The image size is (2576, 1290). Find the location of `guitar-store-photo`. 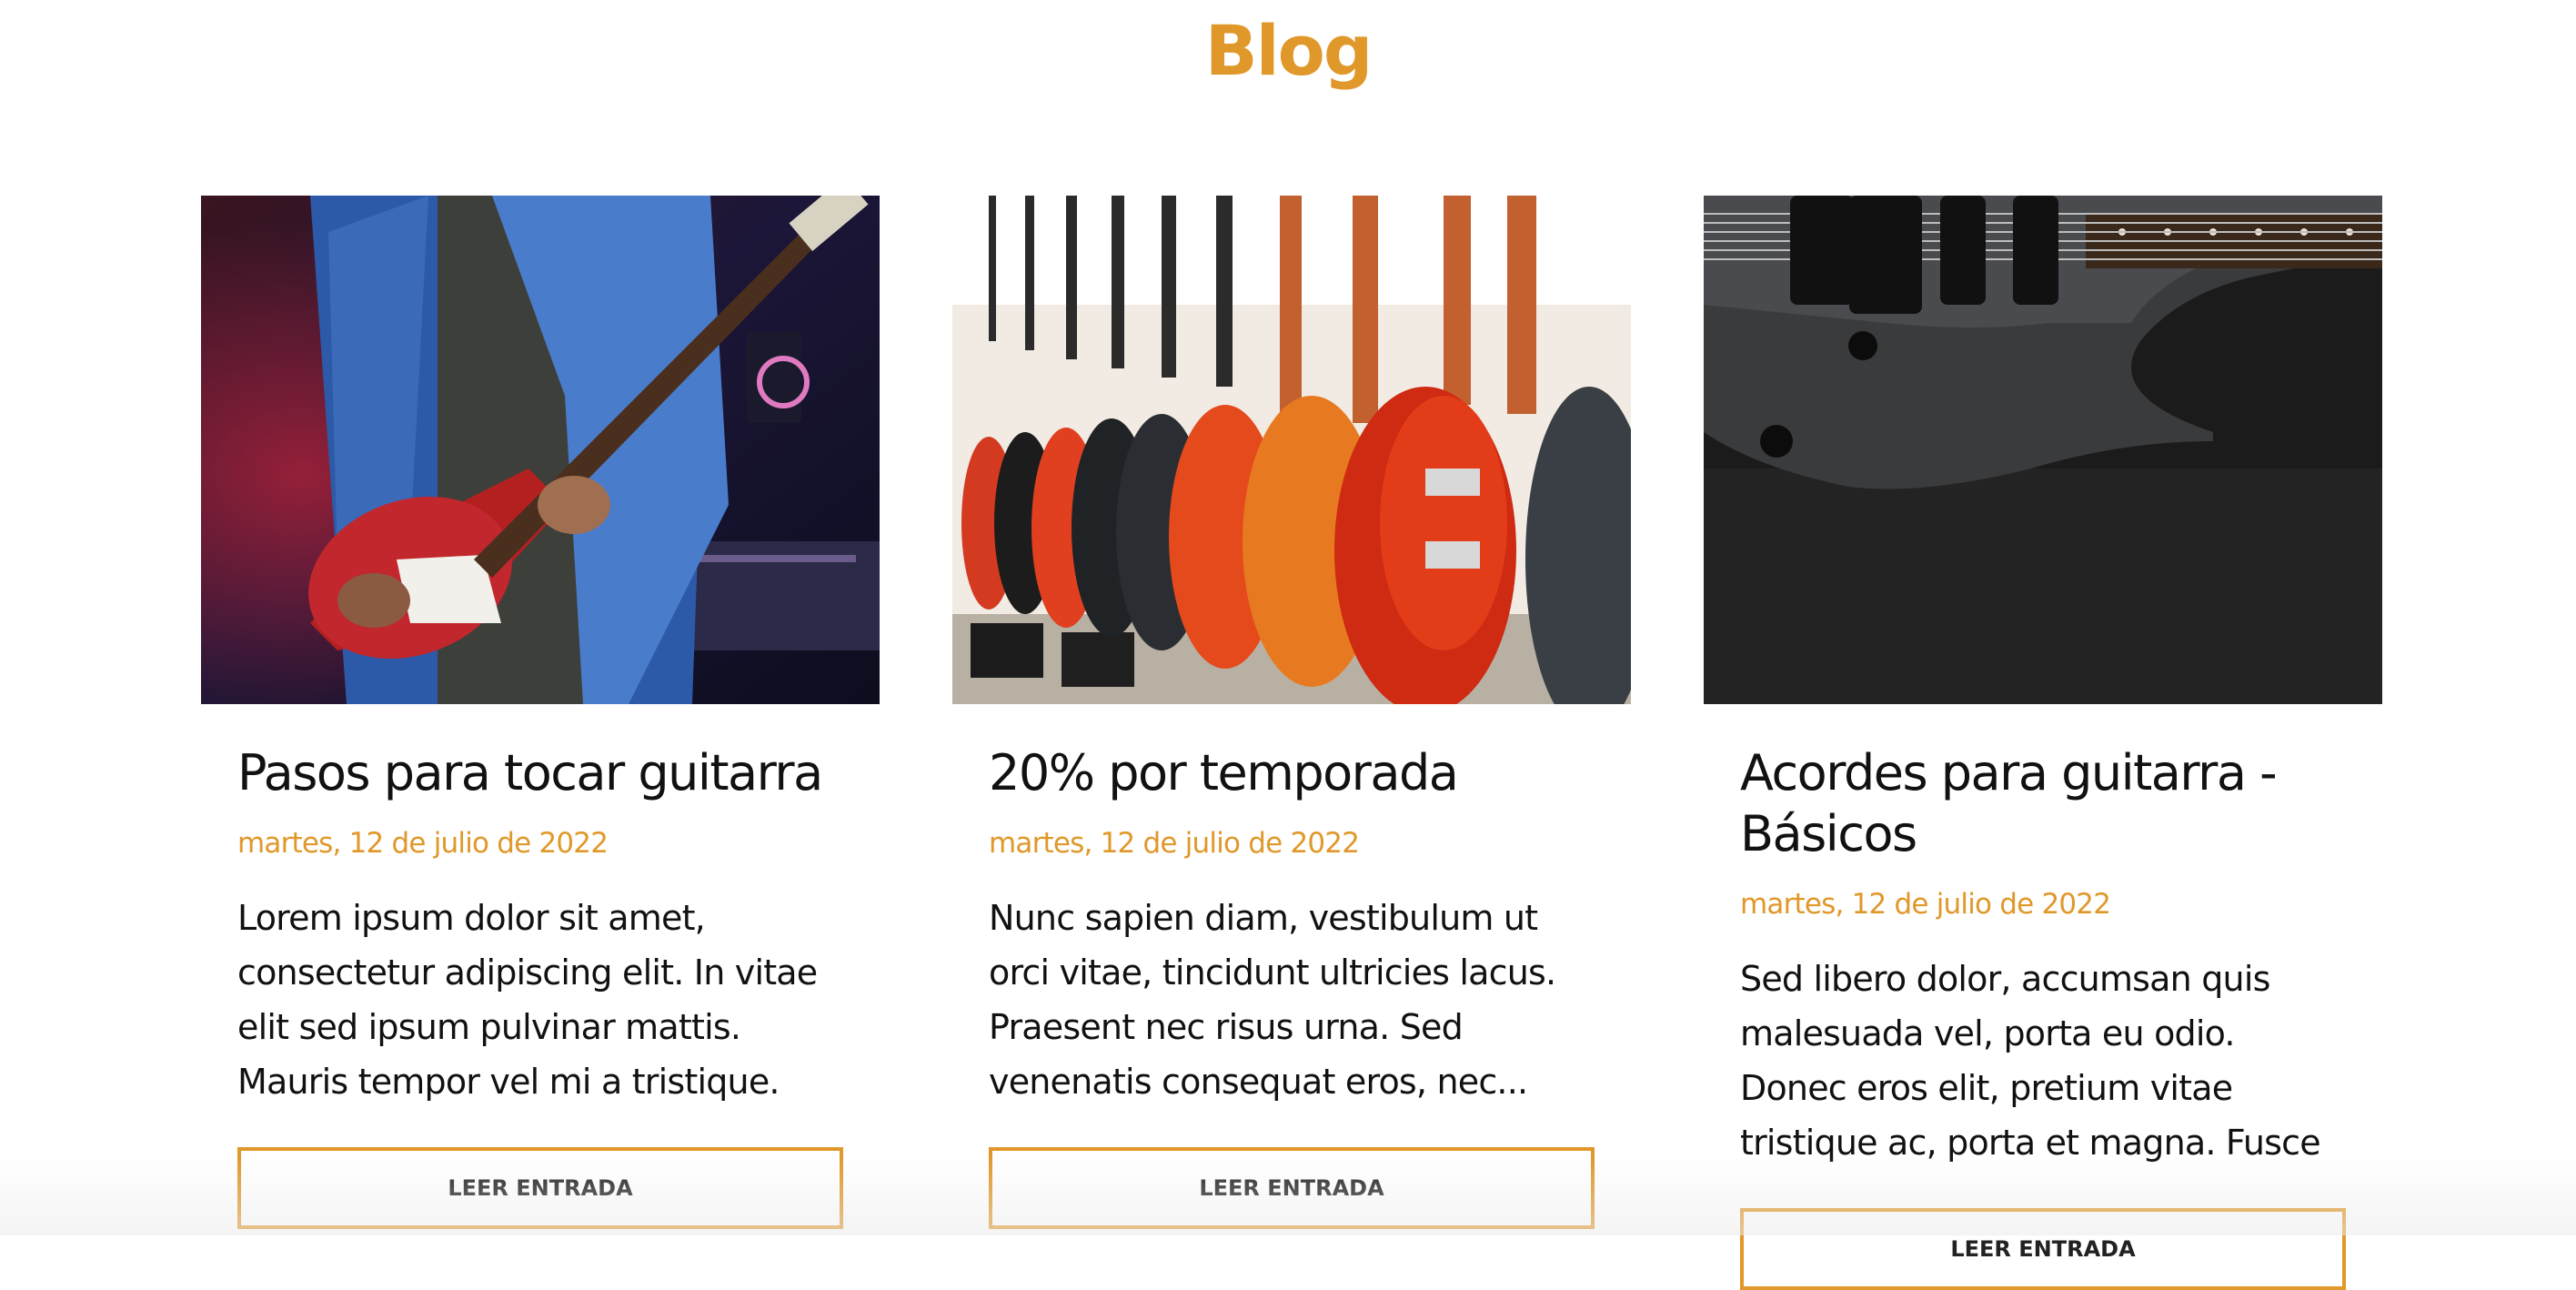

guitar-store-photo is located at coordinates (1291, 450).